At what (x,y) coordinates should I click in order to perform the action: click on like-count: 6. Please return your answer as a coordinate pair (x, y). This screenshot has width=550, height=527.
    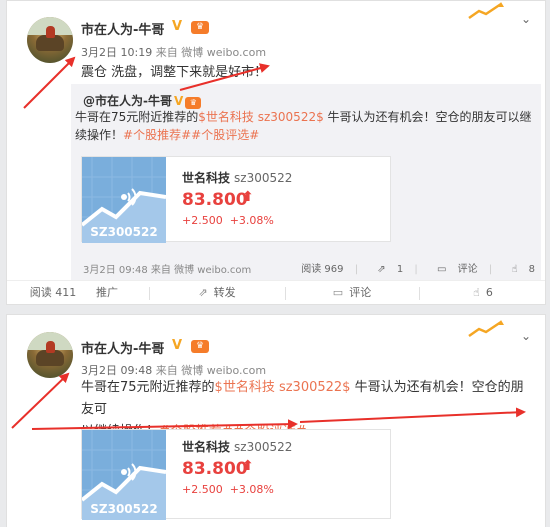
    Looking at the image, I should click on (489, 292).